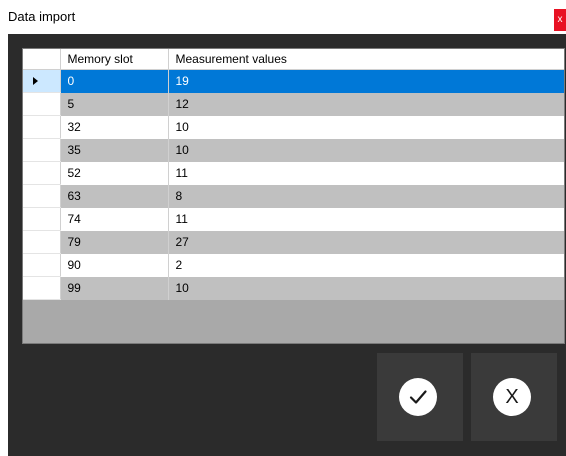 The height and width of the screenshot is (456, 566). Describe the element at coordinates (114, 173) in the screenshot. I see `memory-slot-cell: 52` at that location.